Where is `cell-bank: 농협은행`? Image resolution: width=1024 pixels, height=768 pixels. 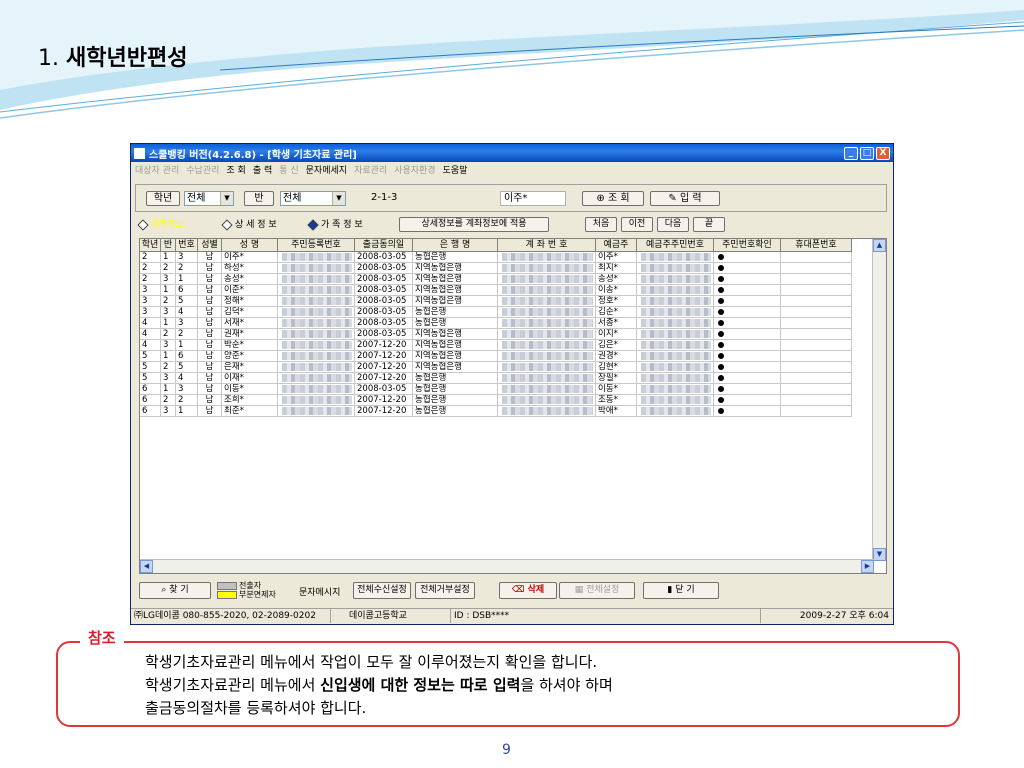 cell-bank: 농협은행 is located at coordinates (455, 257).